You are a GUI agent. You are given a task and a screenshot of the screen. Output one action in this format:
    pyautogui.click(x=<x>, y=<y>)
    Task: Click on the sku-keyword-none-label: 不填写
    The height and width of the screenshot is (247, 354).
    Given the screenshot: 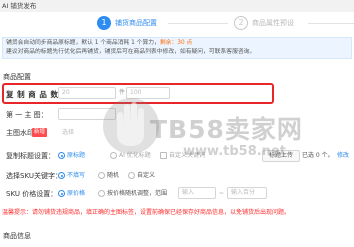 What is the action you would take?
    pyautogui.click(x=76, y=175)
    